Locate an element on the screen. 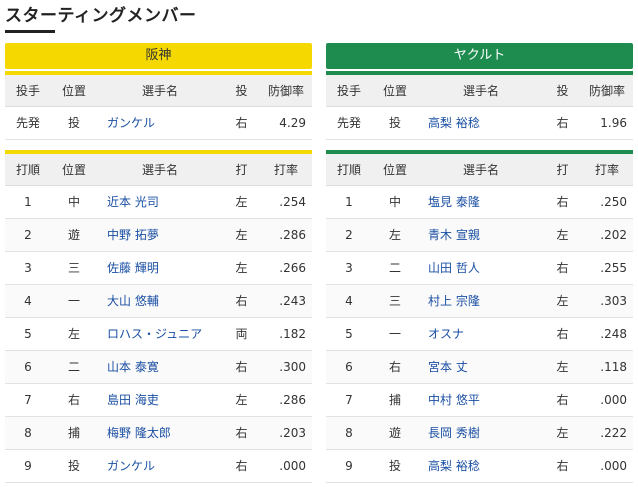  table-row: 6 右 宮本 丈 左 .118 is located at coordinates (479, 367).